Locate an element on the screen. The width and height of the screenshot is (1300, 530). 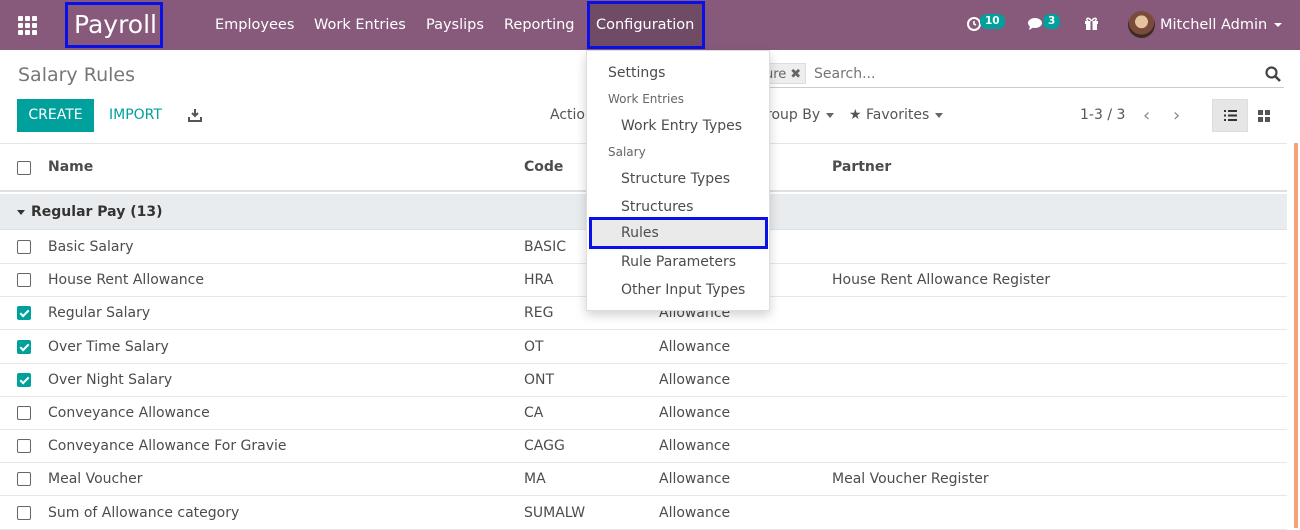
table-row: Over Time Salary OT Allowance is located at coordinates (643, 347).